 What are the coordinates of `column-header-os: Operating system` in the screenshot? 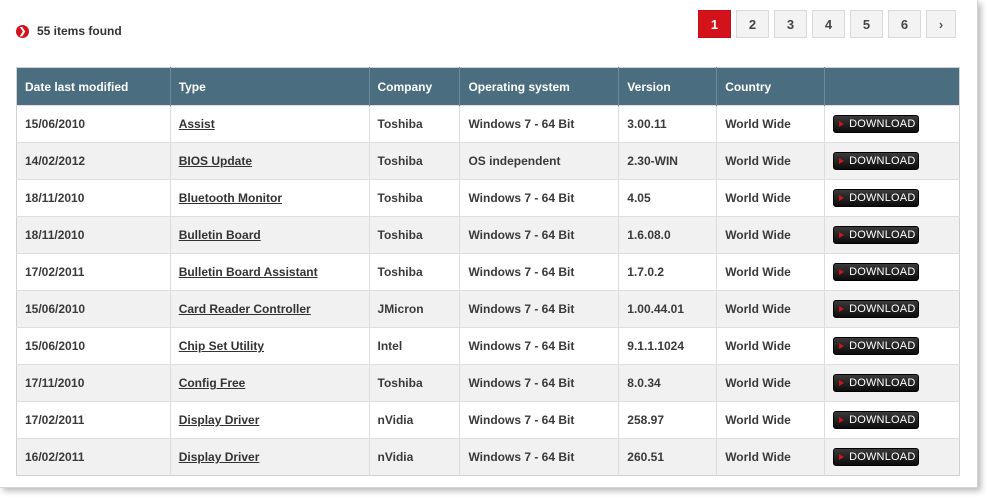 It's located at (539, 86).